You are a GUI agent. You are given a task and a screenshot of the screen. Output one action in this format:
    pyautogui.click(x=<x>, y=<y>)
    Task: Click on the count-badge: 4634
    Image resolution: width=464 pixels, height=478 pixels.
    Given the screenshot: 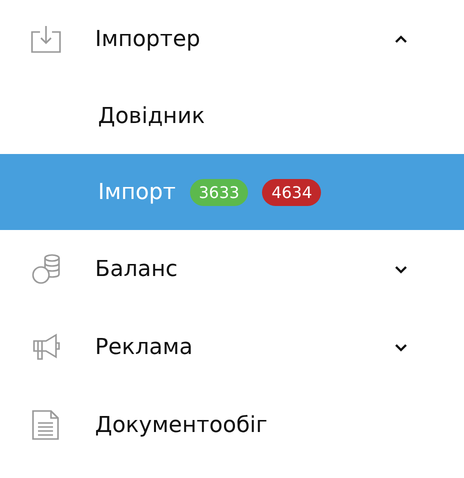 What is the action you would take?
    pyautogui.click(x=292, y=192)
    